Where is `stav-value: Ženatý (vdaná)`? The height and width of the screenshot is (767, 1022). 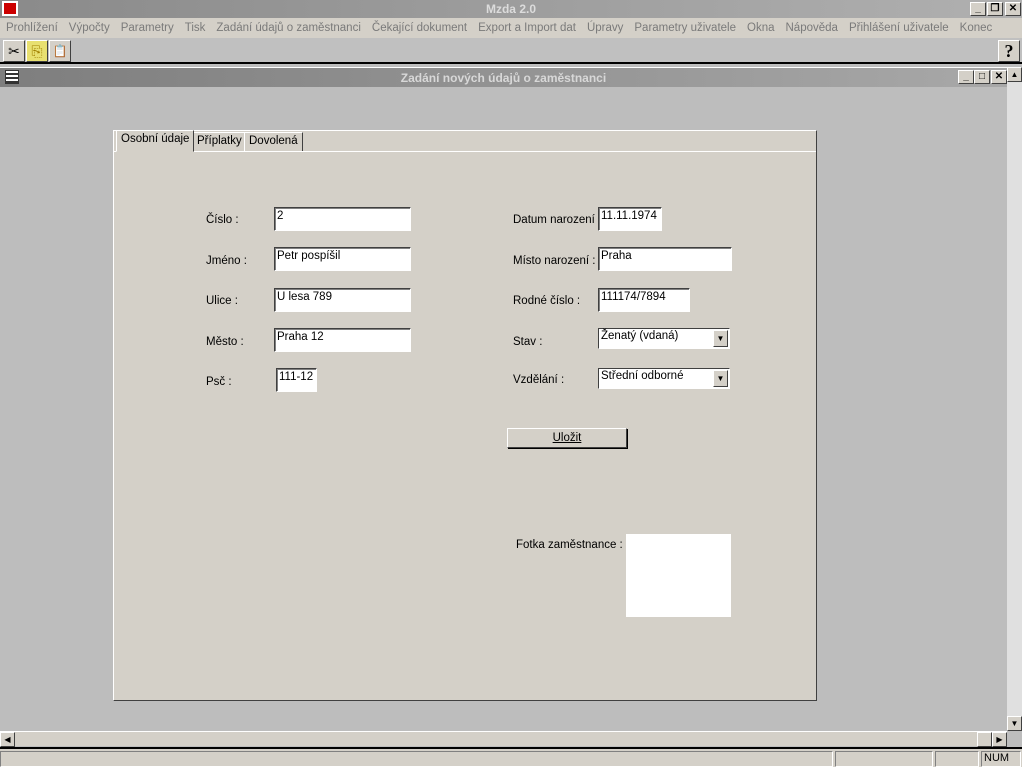
stav-value: Ženatý (vdaná) is located at coordinates (640, 336).